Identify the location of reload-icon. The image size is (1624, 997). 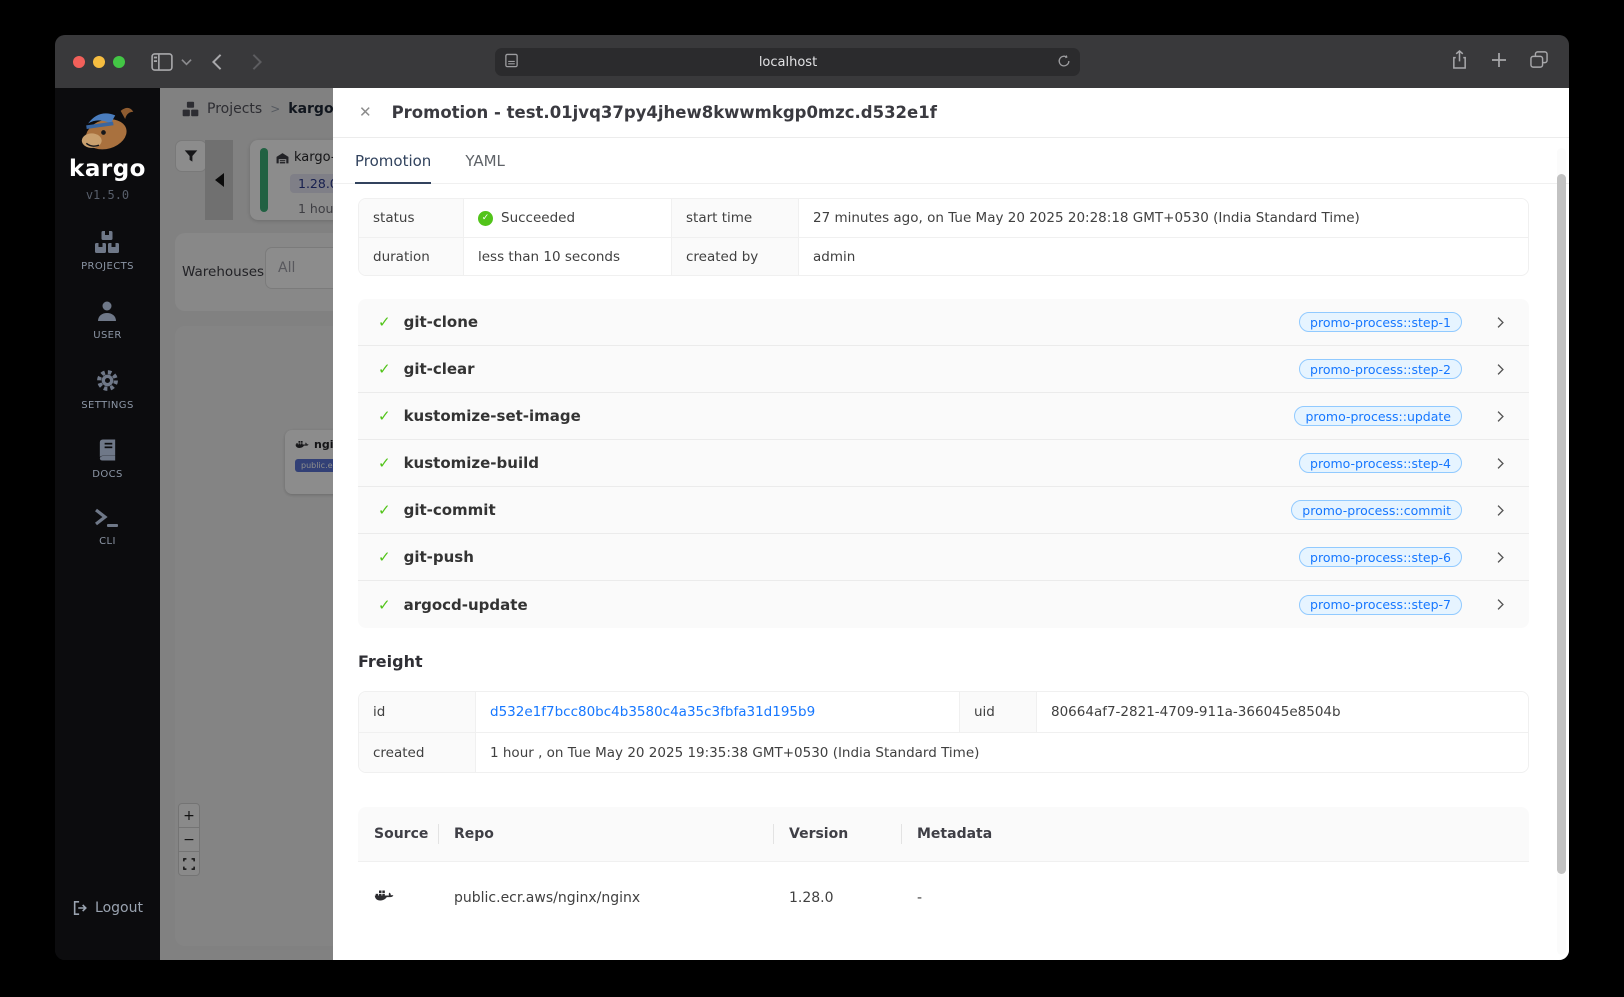
(1064, 62).